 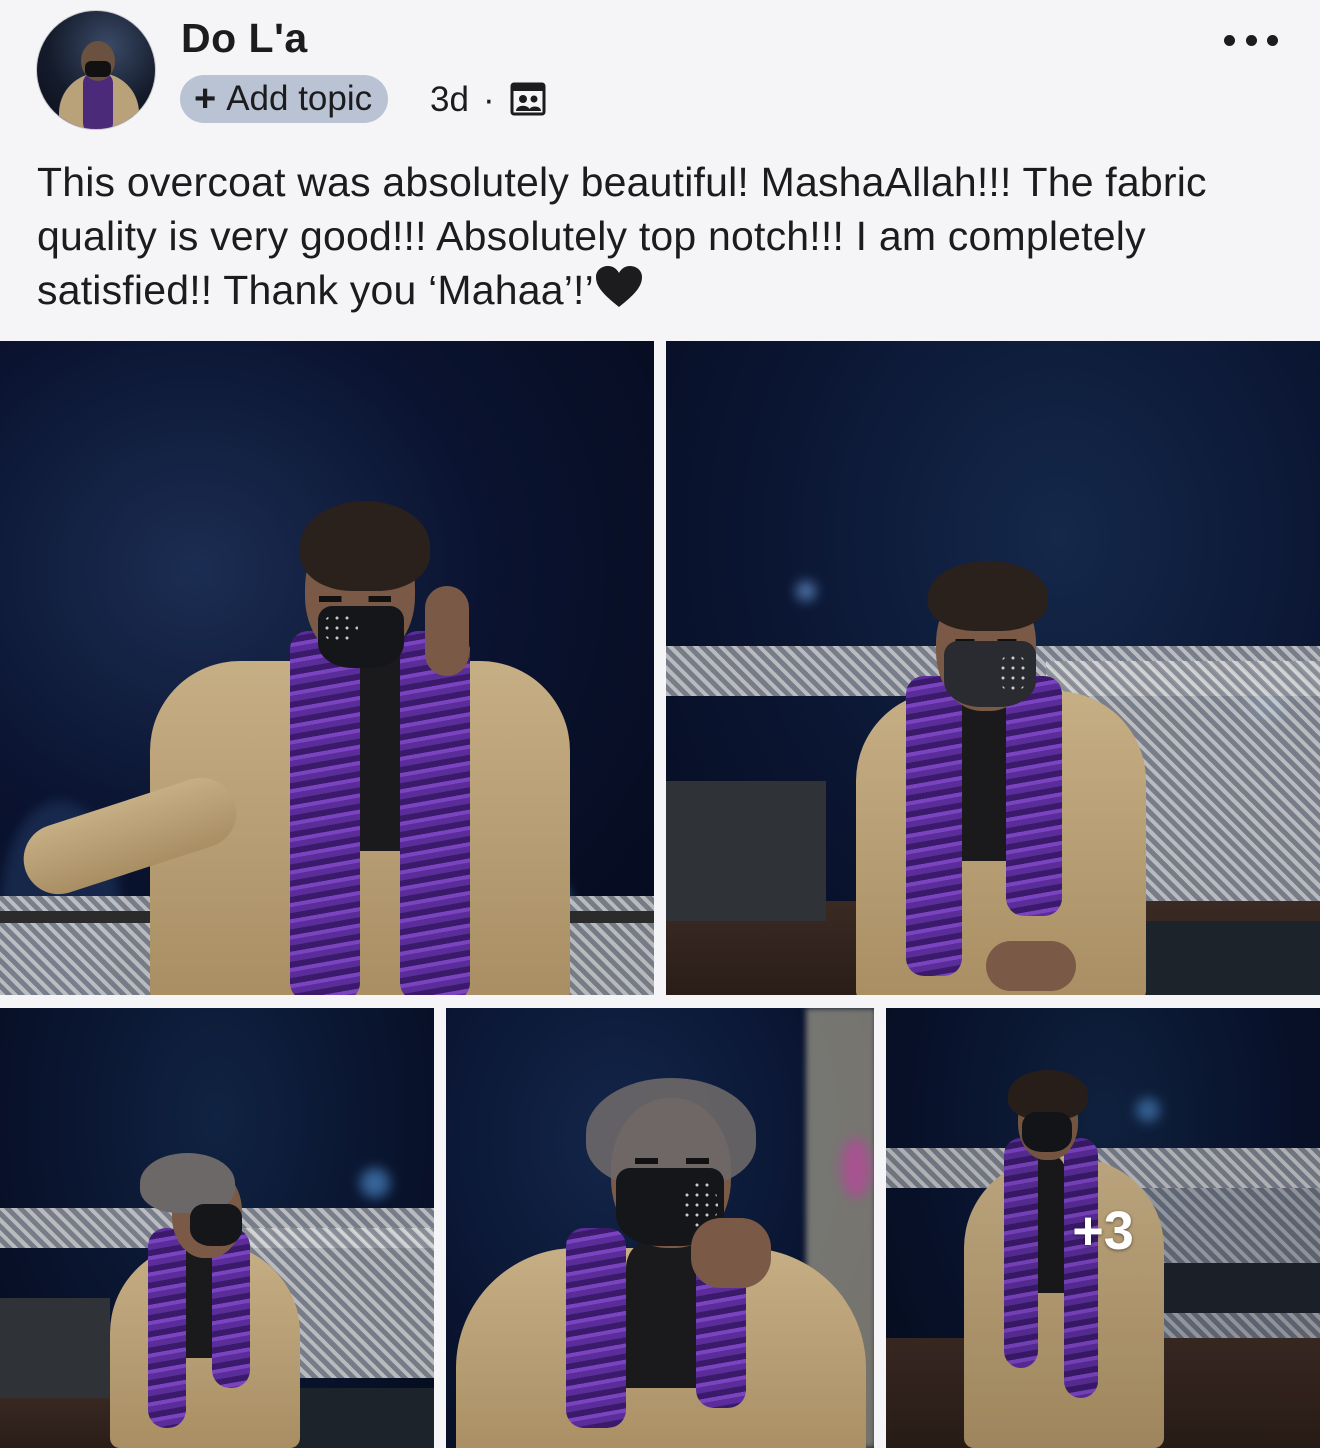 I want to click on post-photo-5-more: +3, so click(x=1103, y=1228).